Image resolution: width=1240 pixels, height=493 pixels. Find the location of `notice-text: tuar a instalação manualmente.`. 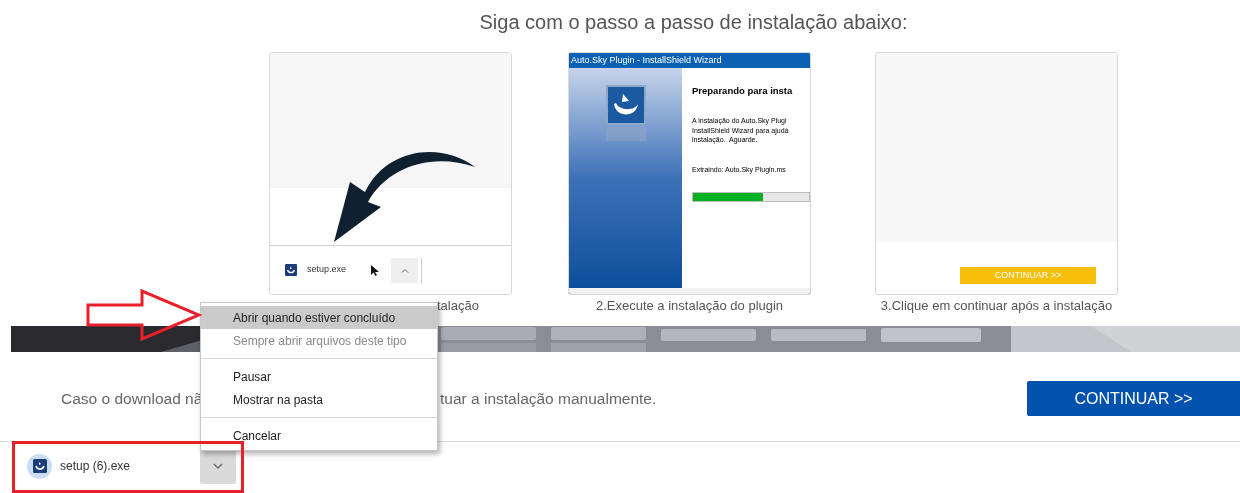

notice-text: tuar a instalação manualmente. is located at coordinates (548, 398).